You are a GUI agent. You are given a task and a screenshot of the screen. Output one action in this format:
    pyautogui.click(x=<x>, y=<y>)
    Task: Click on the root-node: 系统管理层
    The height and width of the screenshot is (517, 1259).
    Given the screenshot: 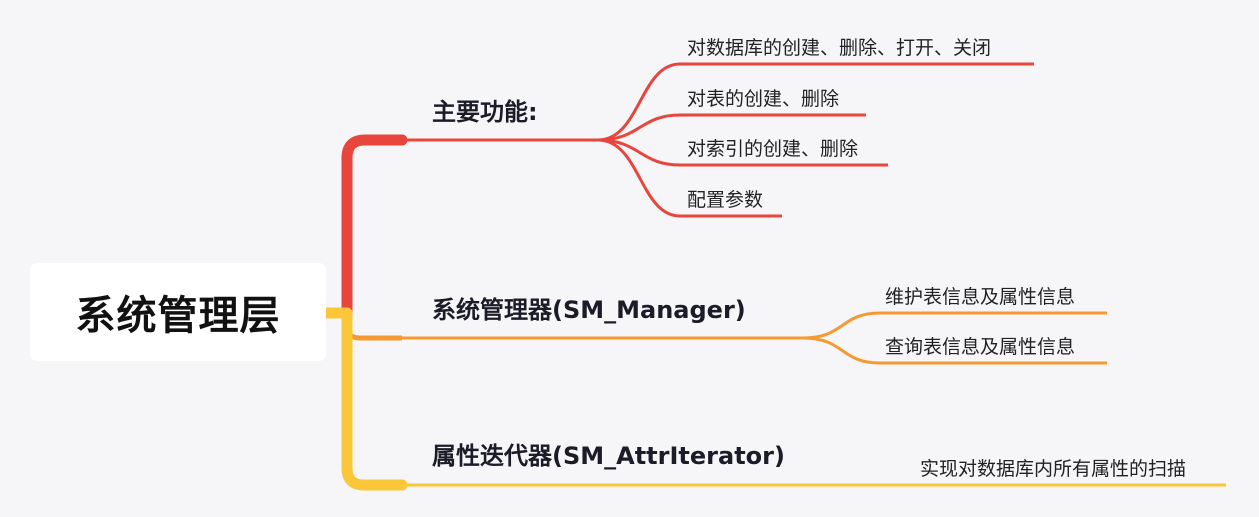 What is the action you would take?
    pyautogui.click(x=178, y=312)
    